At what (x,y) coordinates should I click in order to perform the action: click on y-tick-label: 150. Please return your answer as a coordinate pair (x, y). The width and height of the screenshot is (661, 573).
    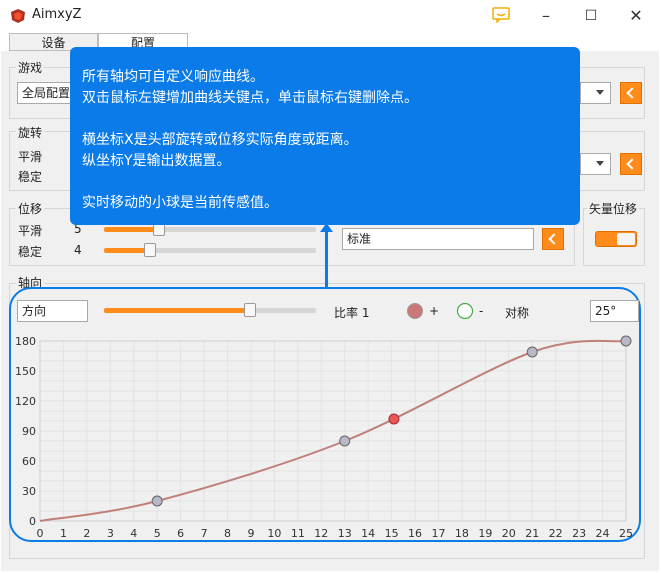
    Looking at the image, I should click on (25, 371).